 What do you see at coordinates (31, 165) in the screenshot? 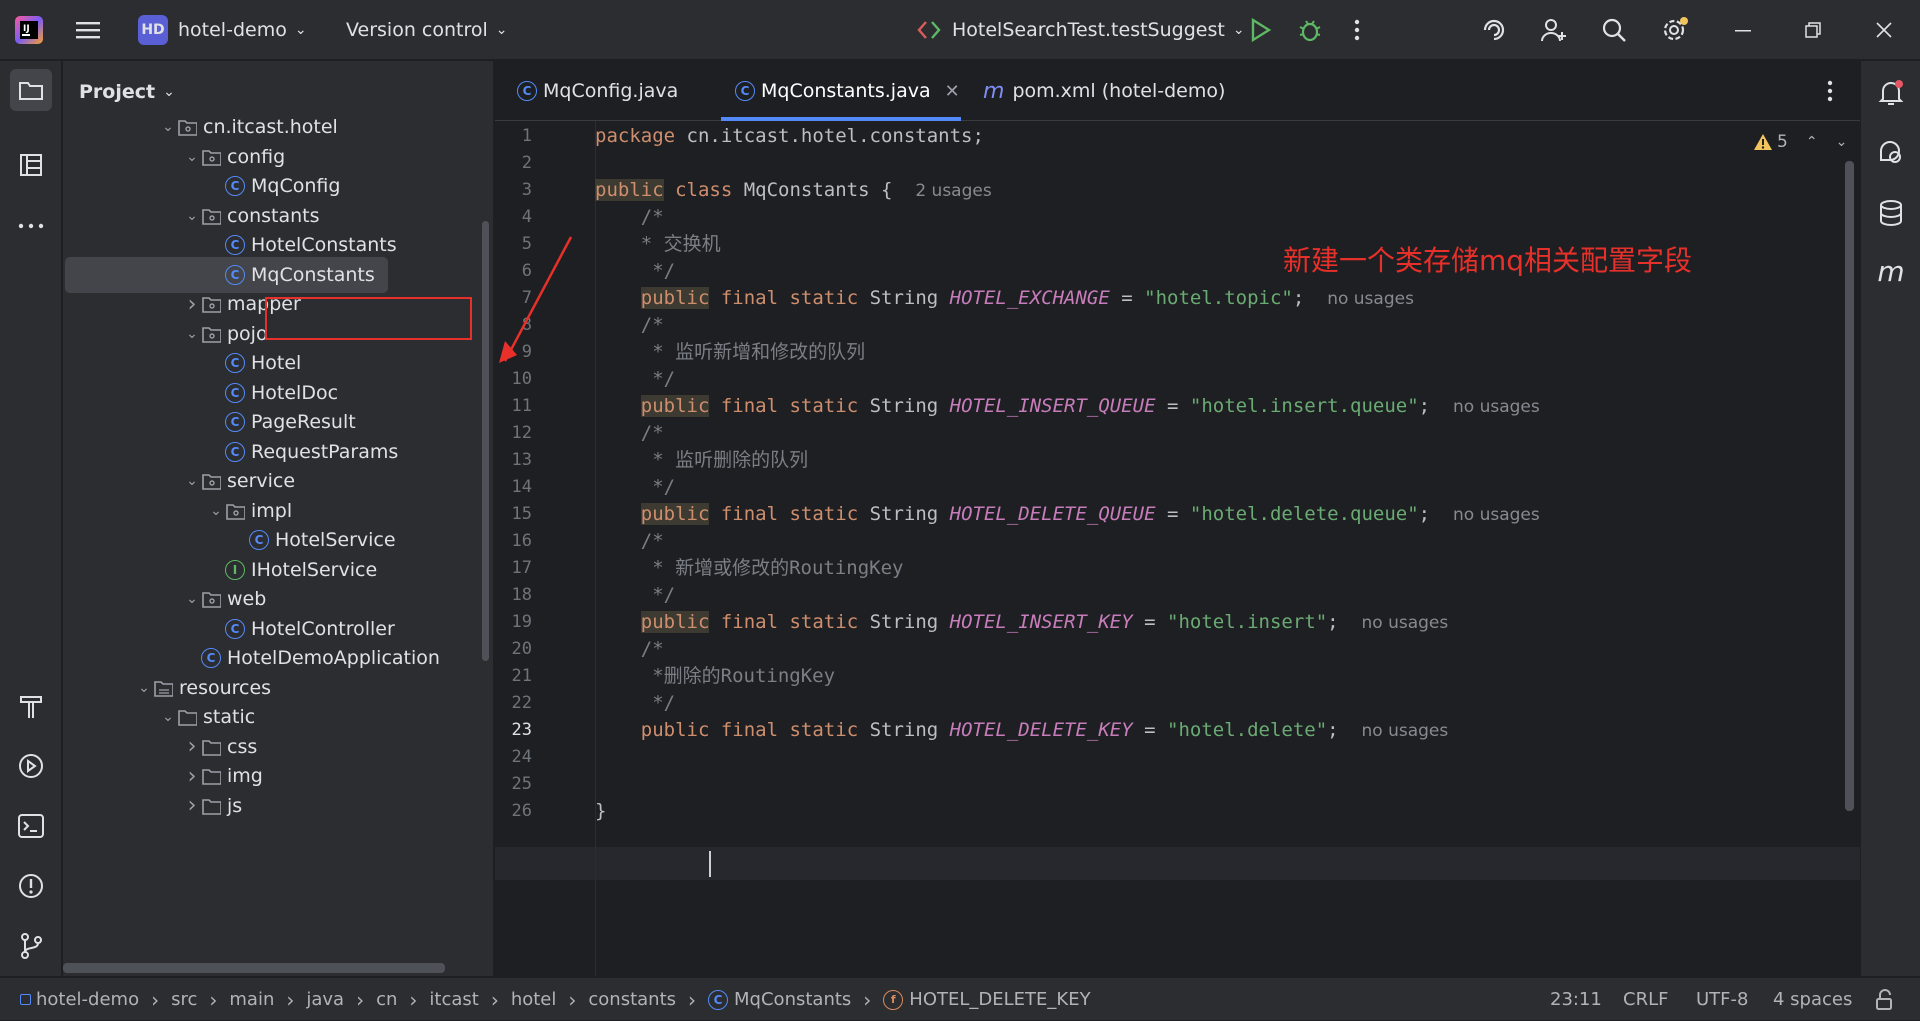
I see `structure-icon` at bounding box center [31, 165].